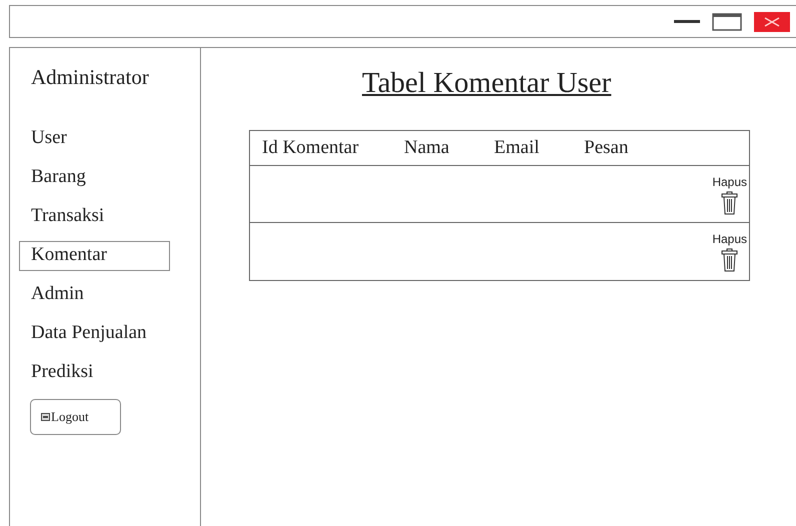 Image resolution: width=796 pixels, height=526 pixels. What do you see at coordinates (45, 417) in the screenshot?
I see `logout-icon` at bounding box center [45, 417].